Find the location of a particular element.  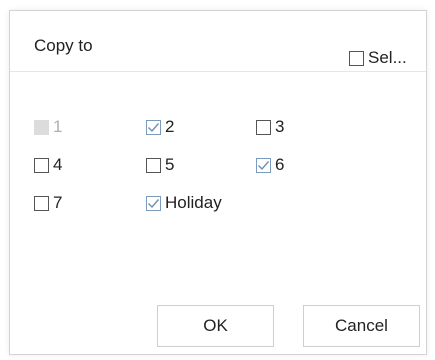

dialog-title: Copy to is located at coordinates (63, 45).